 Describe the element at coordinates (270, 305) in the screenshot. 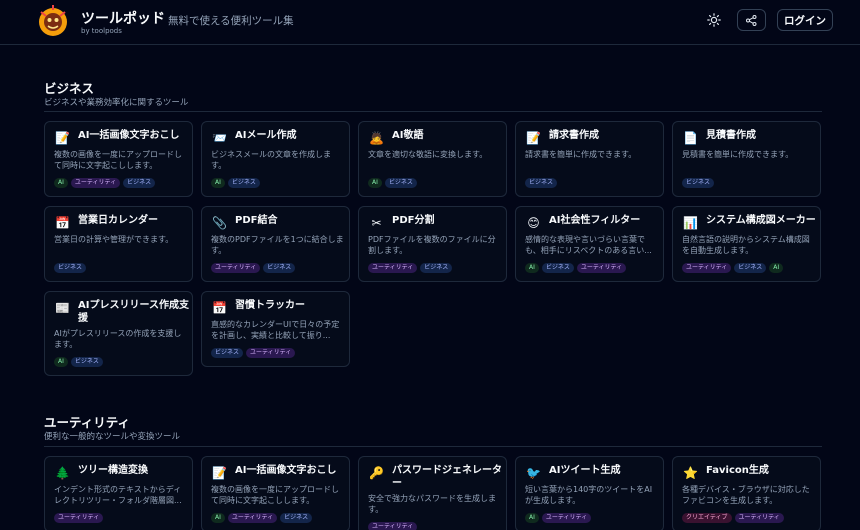

I see `tool-card-title: 習慣トラッカー` at that location.